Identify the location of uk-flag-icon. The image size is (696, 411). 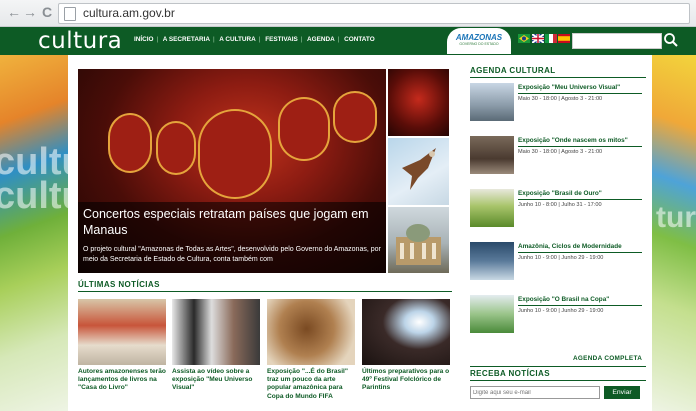
(538, 38).